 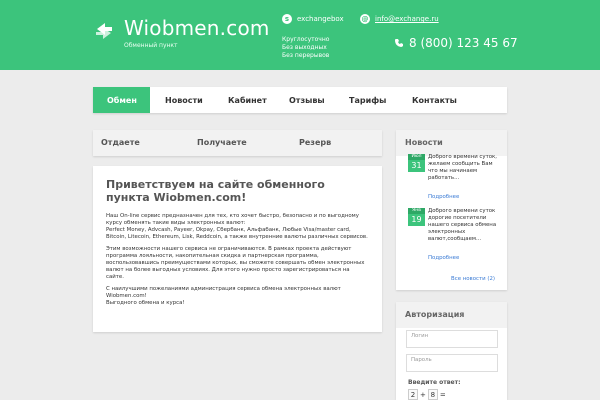 I want to click on nav-item-tariffs: Тарифы, so click(x=364, y=100).